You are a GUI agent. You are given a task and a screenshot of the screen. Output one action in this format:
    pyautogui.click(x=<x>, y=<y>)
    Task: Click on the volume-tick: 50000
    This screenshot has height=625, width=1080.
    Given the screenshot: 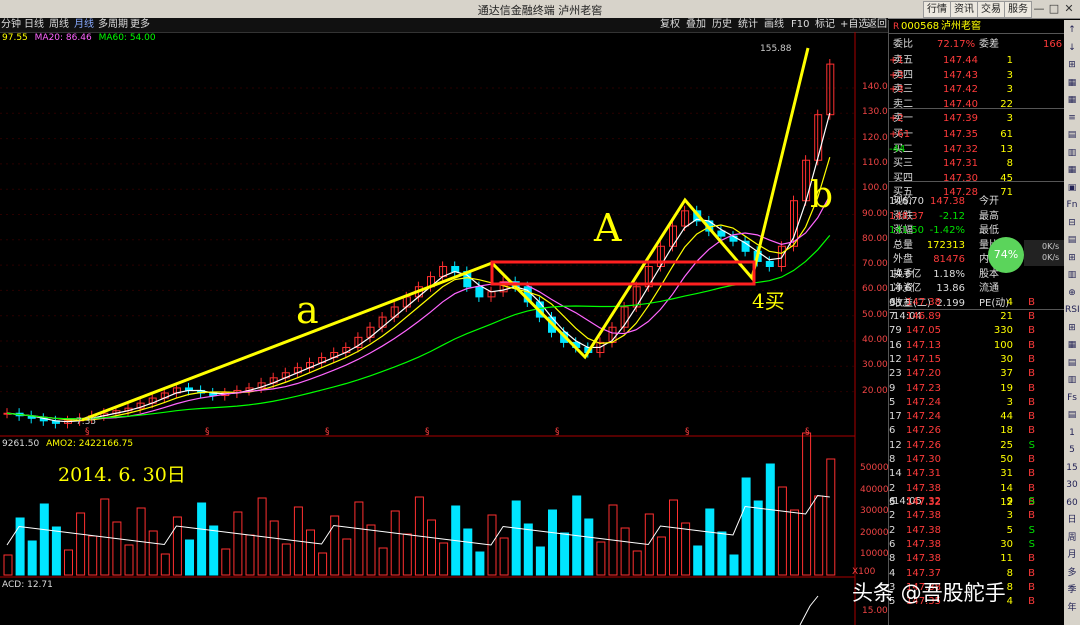 What is the action you would take?
    pyautogui.click(x=874, y=468)
    